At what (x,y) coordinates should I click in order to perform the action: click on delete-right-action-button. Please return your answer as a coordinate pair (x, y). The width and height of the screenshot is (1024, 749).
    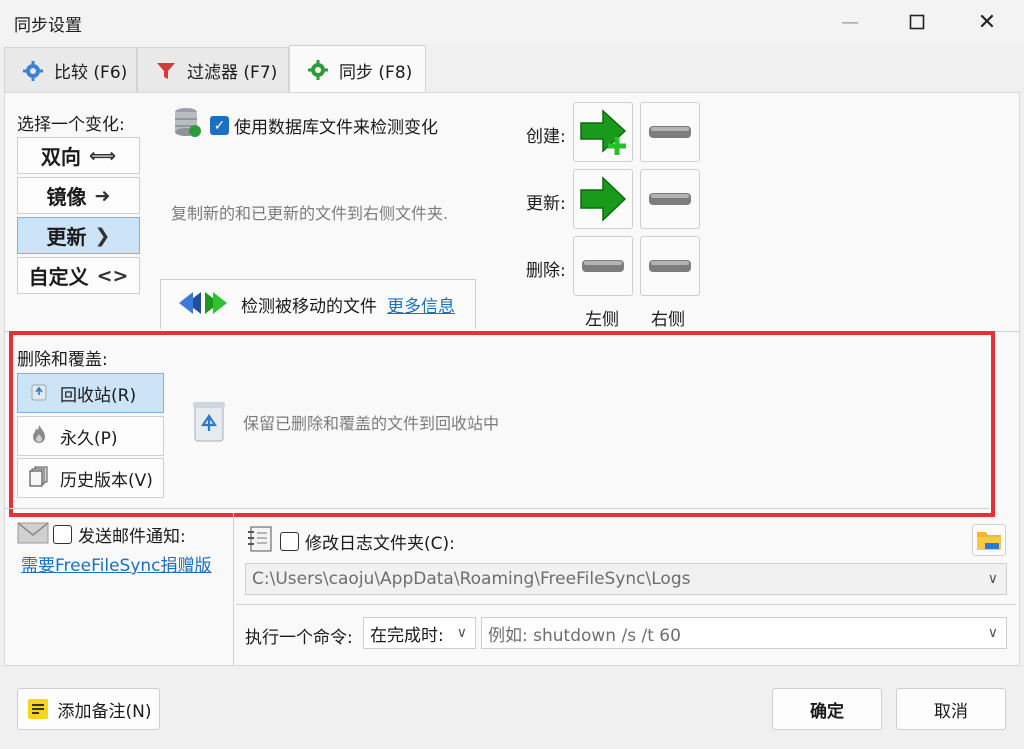
    Looking at the image, I should click on (670, 266).